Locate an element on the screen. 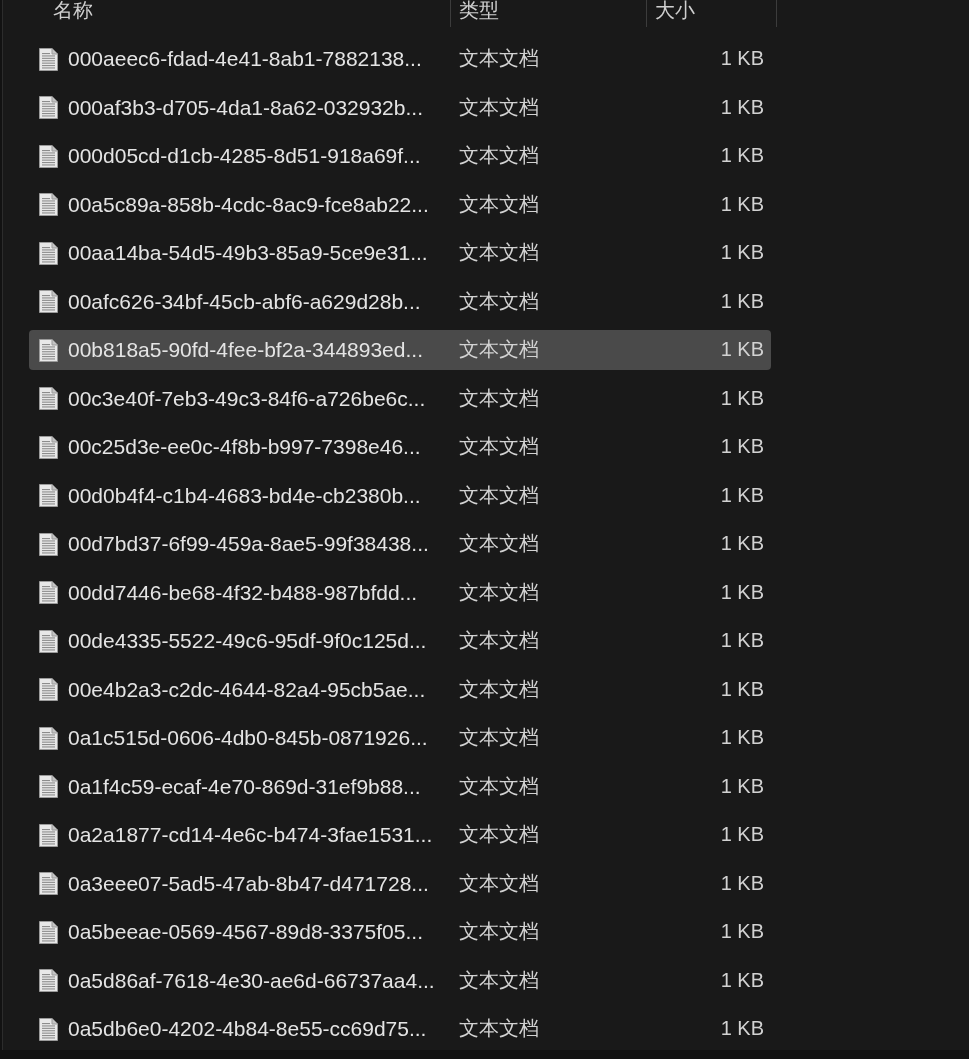 The image size is (969, 1059). file-row: 00aa14ba-54d5-49b3-85a9-5ce9e31... 文本文档 1 KB is located at coordinates (400, 253).